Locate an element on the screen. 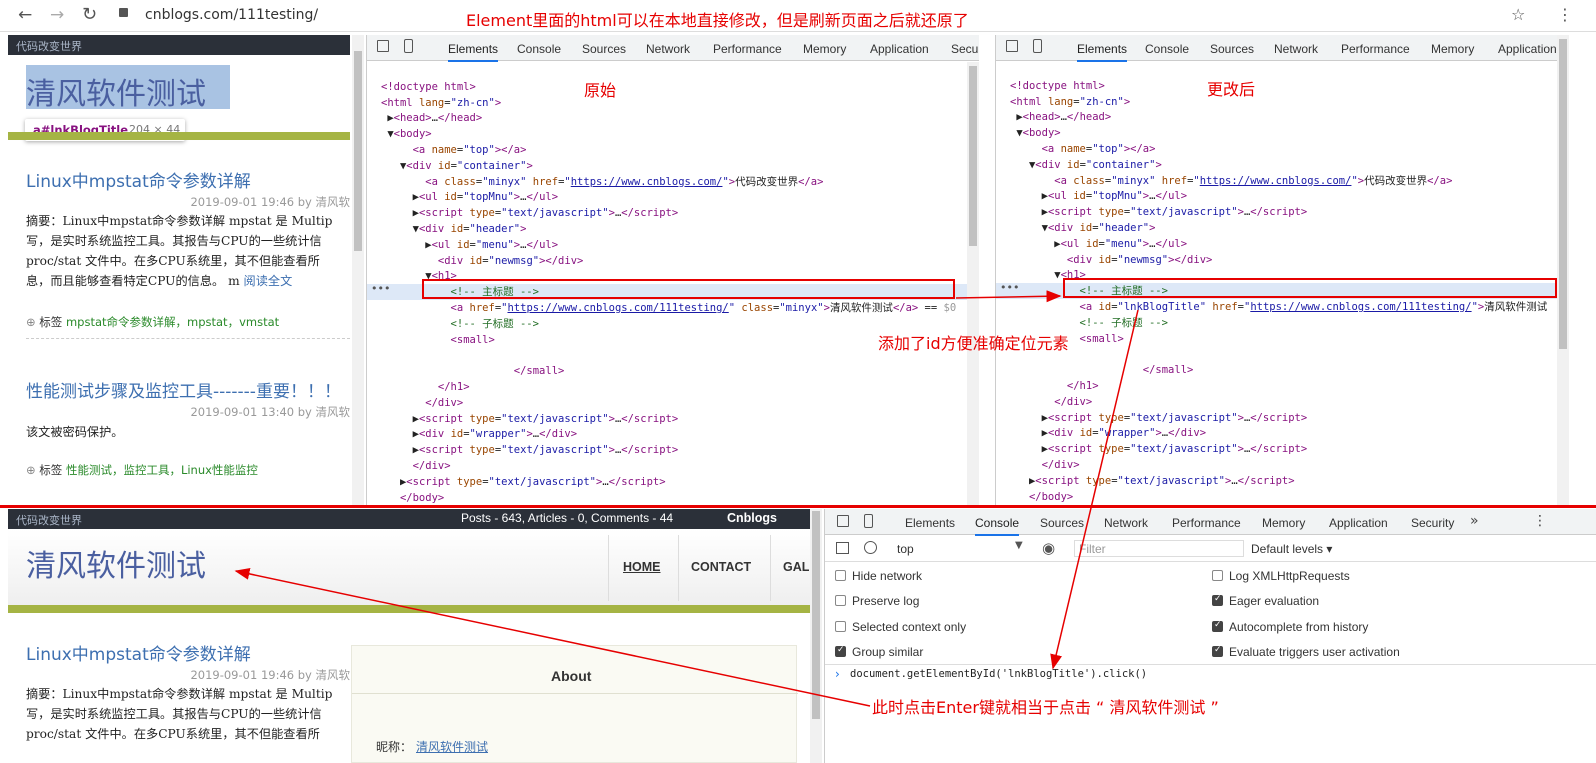  arrow-to-console is located at coordinates (1094, 489).